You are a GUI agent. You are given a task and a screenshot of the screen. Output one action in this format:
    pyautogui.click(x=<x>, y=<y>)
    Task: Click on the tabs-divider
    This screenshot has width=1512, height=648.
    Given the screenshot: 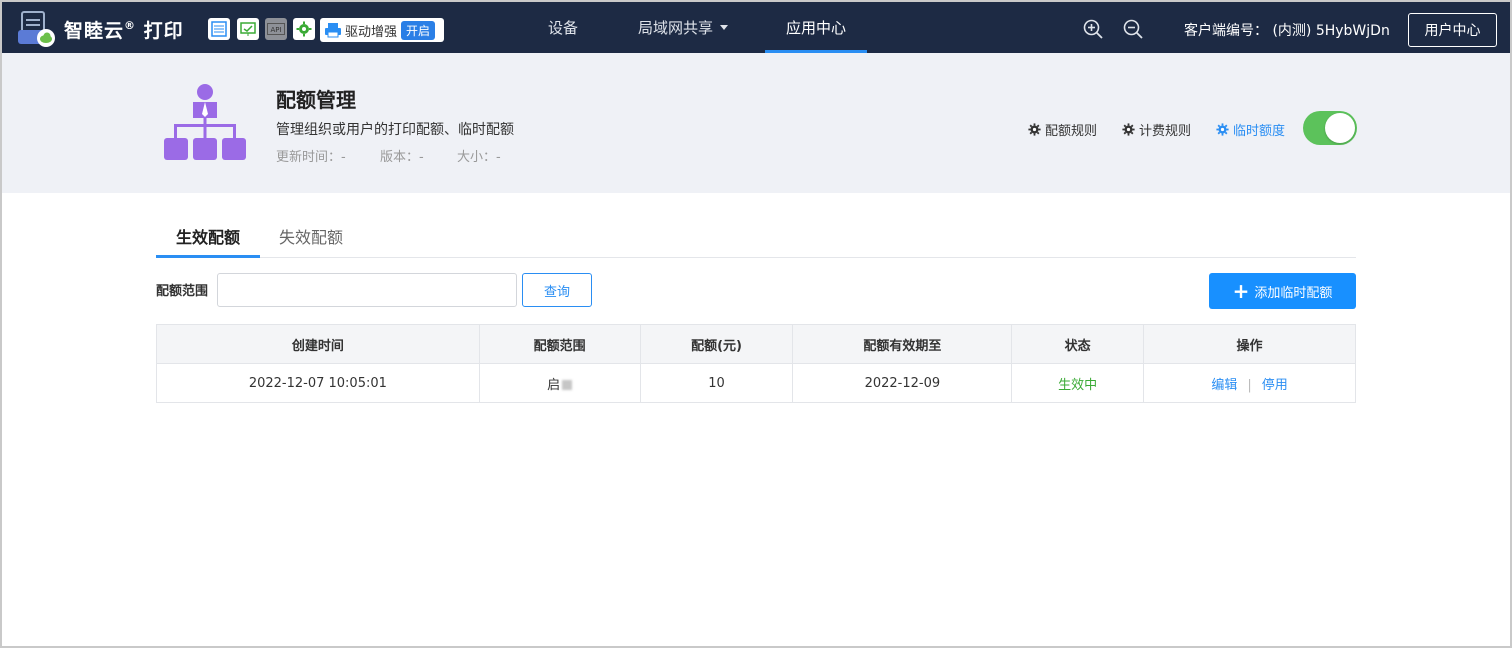 What is the action you would take?
    pyautogui.click(x=756, y=257)
    